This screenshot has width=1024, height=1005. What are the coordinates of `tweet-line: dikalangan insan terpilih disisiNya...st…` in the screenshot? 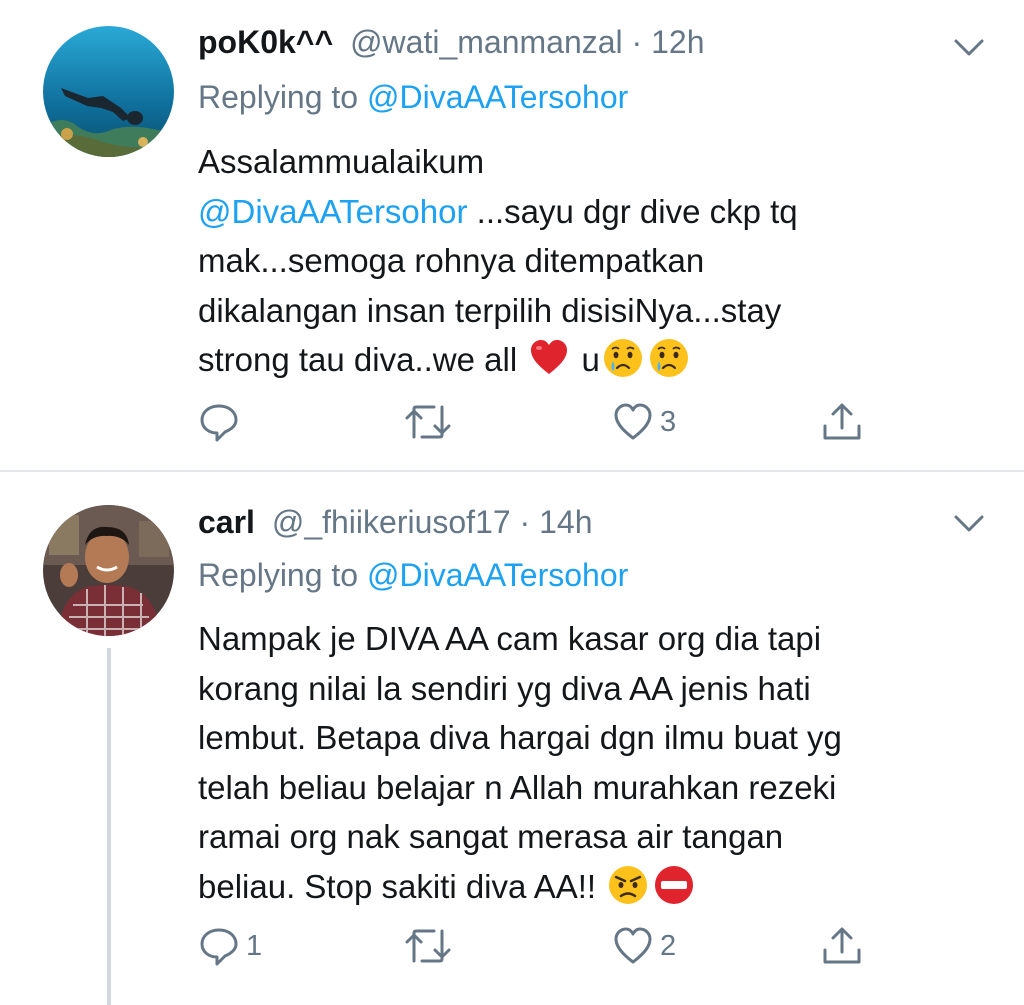 It's located at (490, 310).